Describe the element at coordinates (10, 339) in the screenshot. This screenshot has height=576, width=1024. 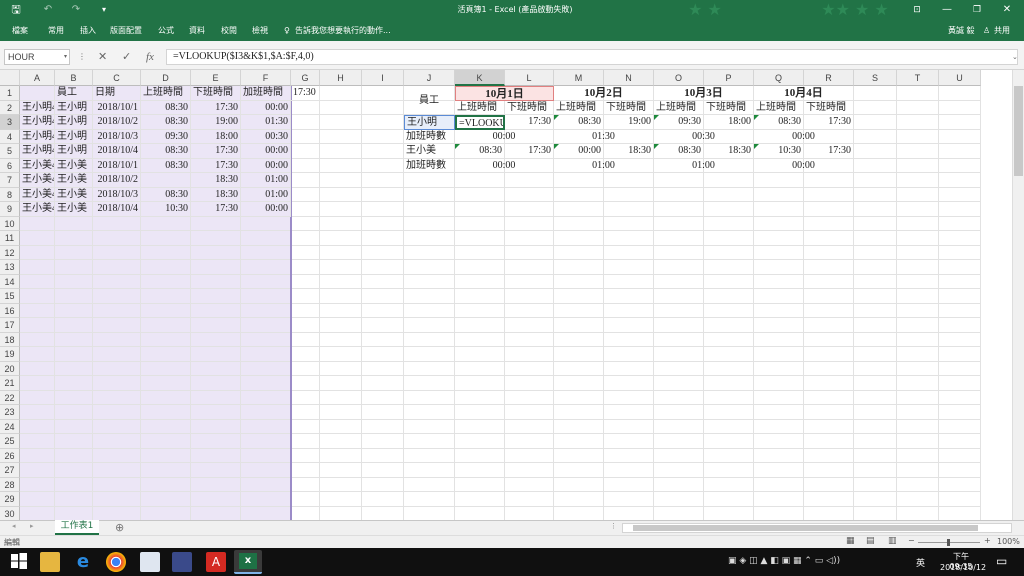
I see `row-header-18: 18` at that location.